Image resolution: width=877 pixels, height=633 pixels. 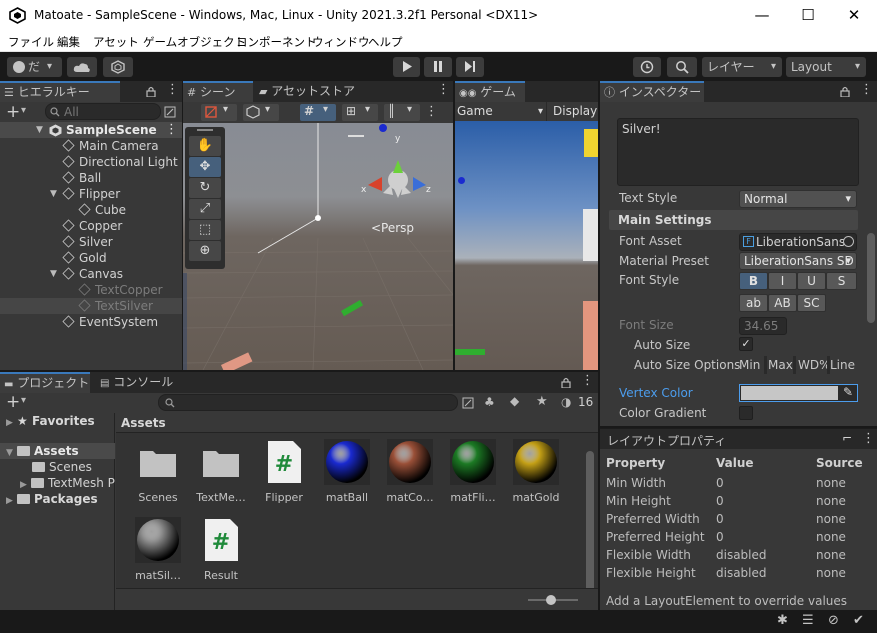 What do you see at coordinates (551, 600) in the screenshot?
I see `zoom-slider-handle` at bounding box center [551, 600].